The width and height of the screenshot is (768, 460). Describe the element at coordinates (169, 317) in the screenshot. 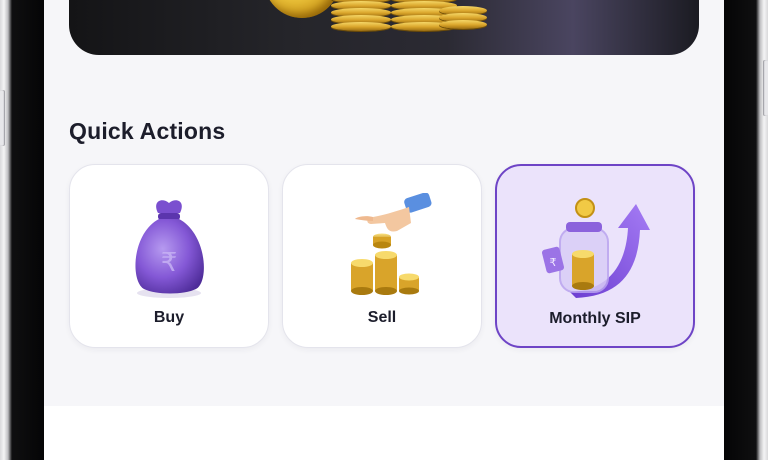

I see `buy-label: Buy` at that location.